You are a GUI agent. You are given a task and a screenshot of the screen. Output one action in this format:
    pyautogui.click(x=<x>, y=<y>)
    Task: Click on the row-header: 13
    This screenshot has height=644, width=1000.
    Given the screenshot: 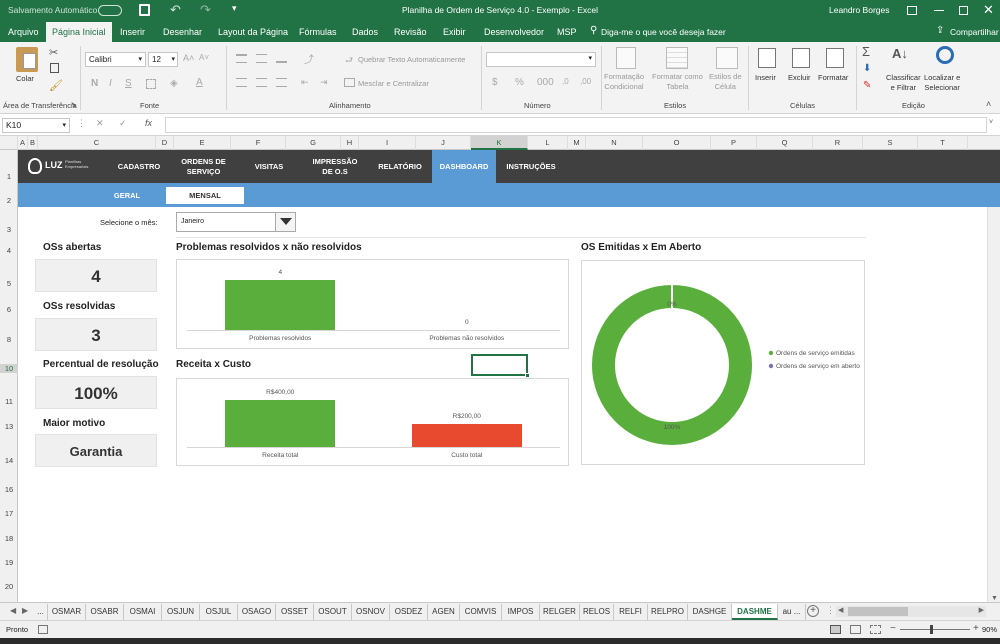 What is the action you would take?
    pyautogui.click(x=9, y=426)
    